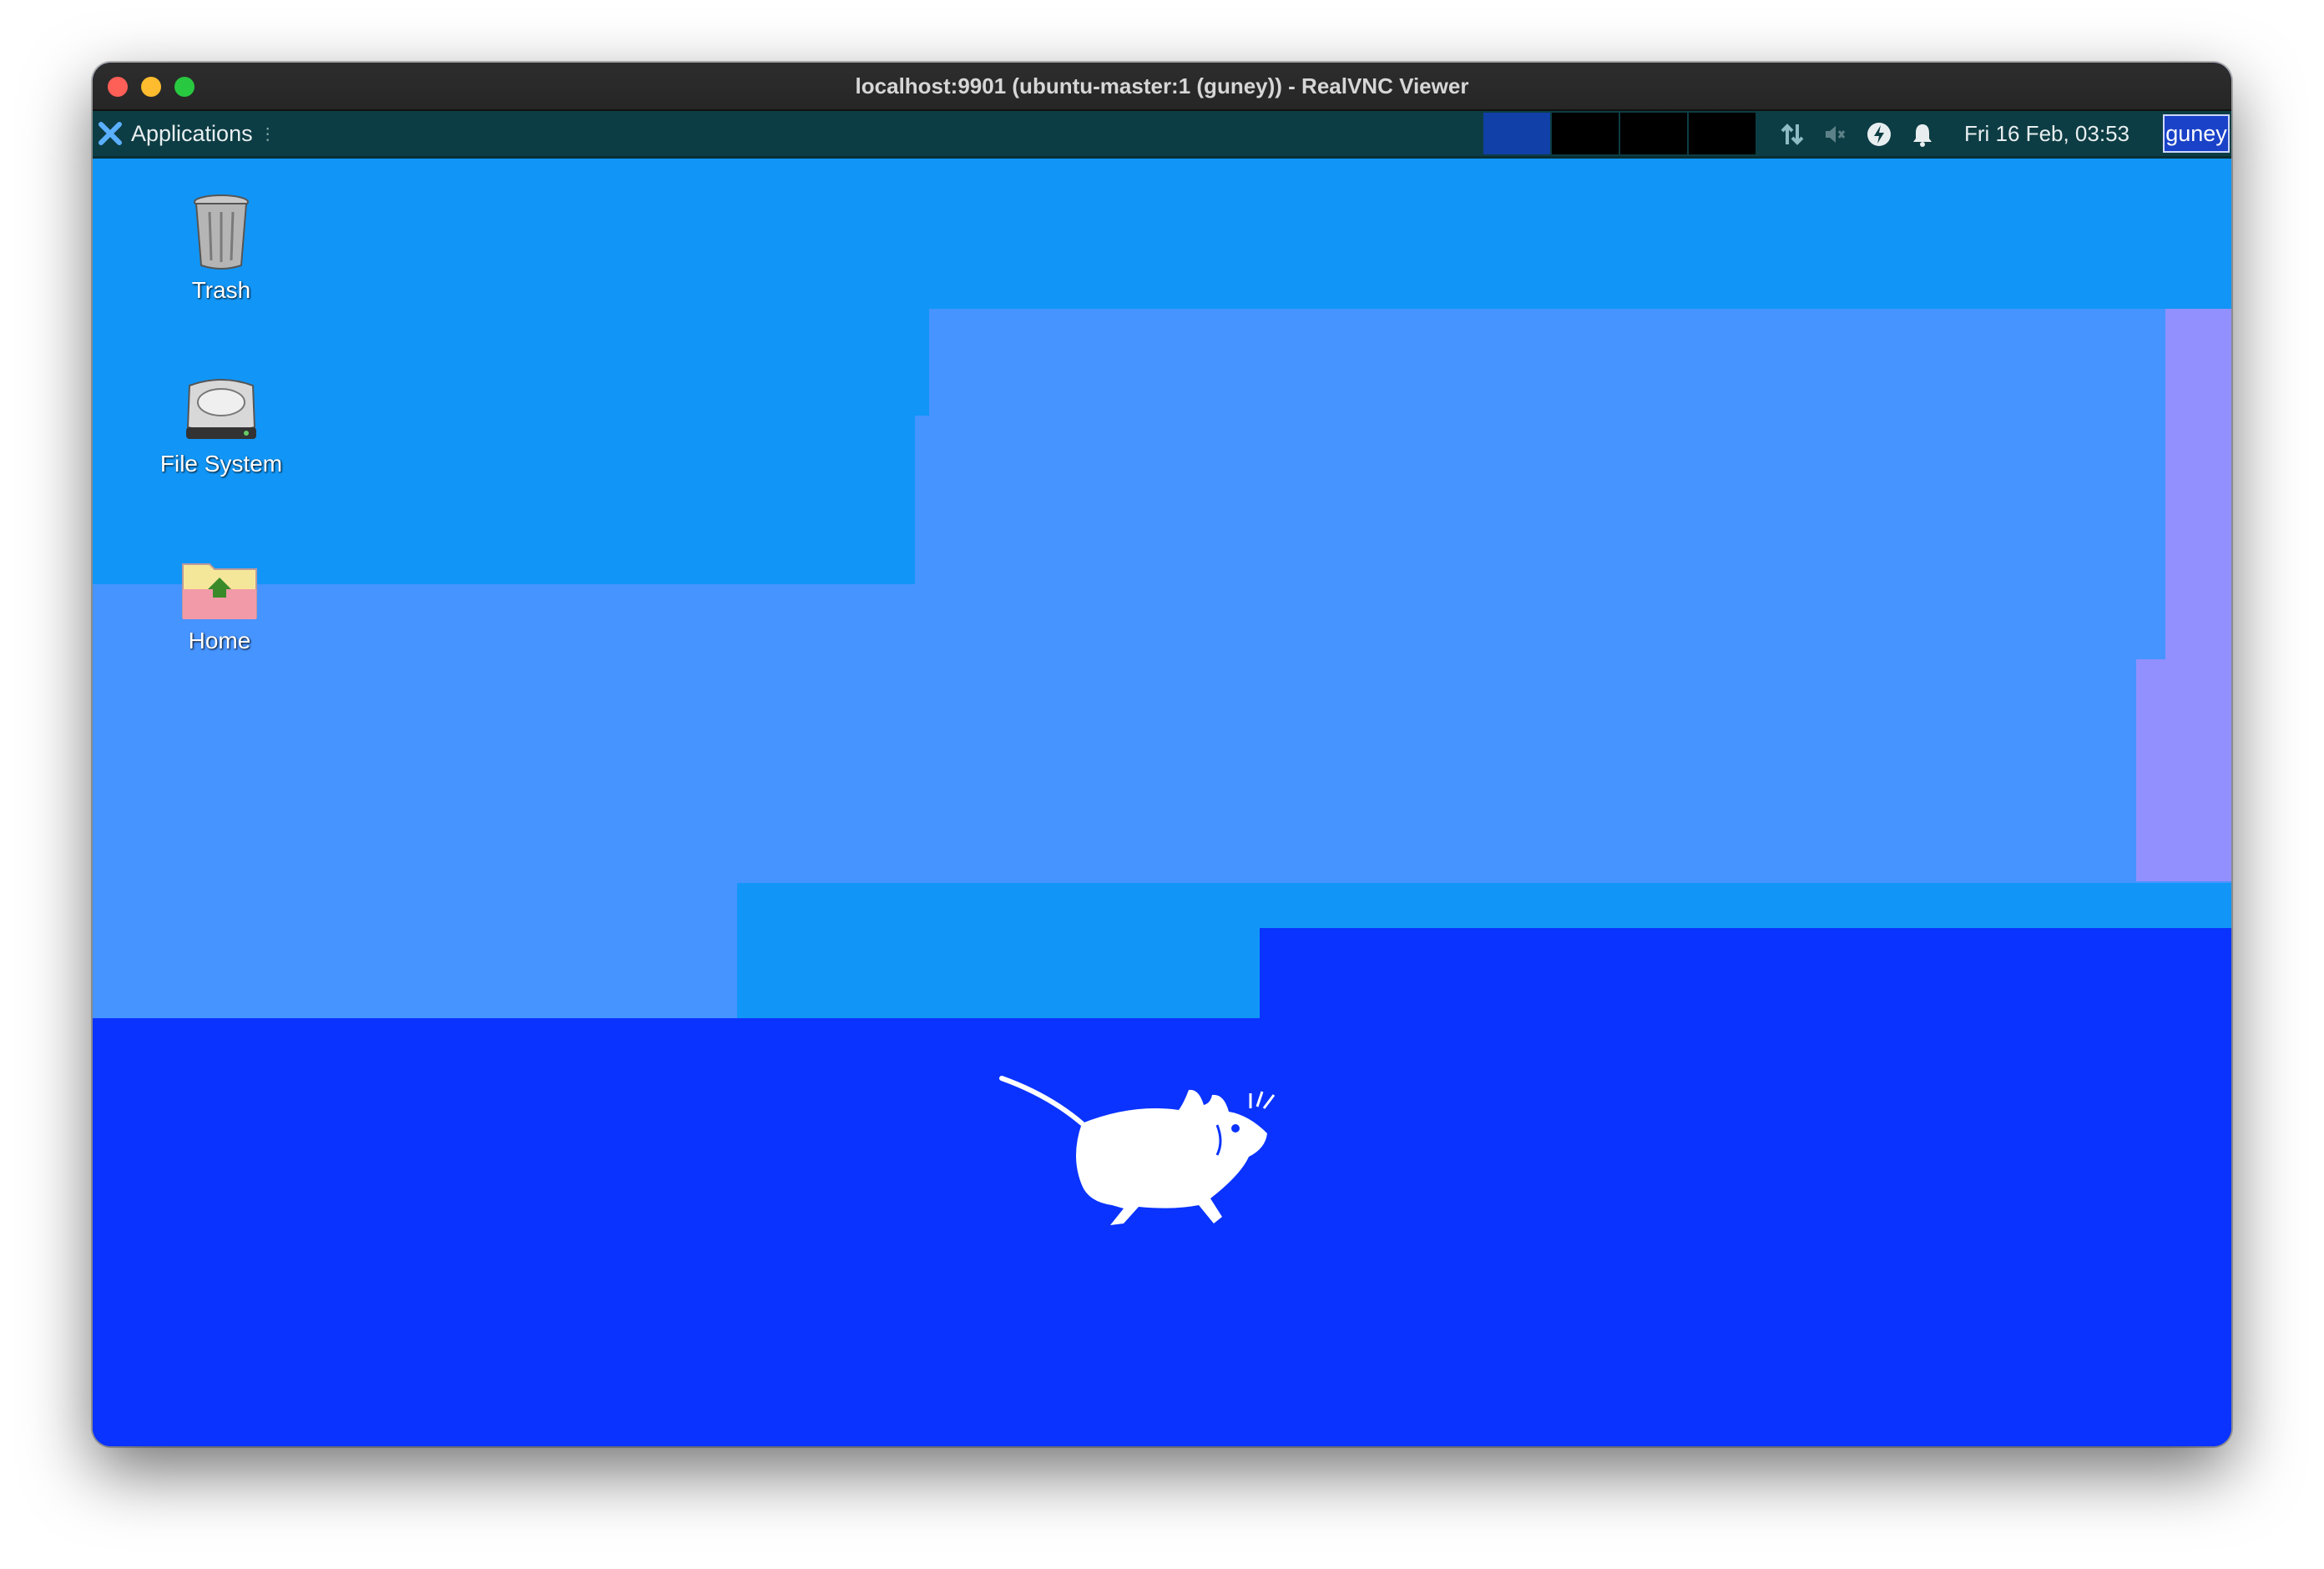  Describe the element at coordinates (1922, 134) in the screenshot. I see `notification-bell-icon` at that location.